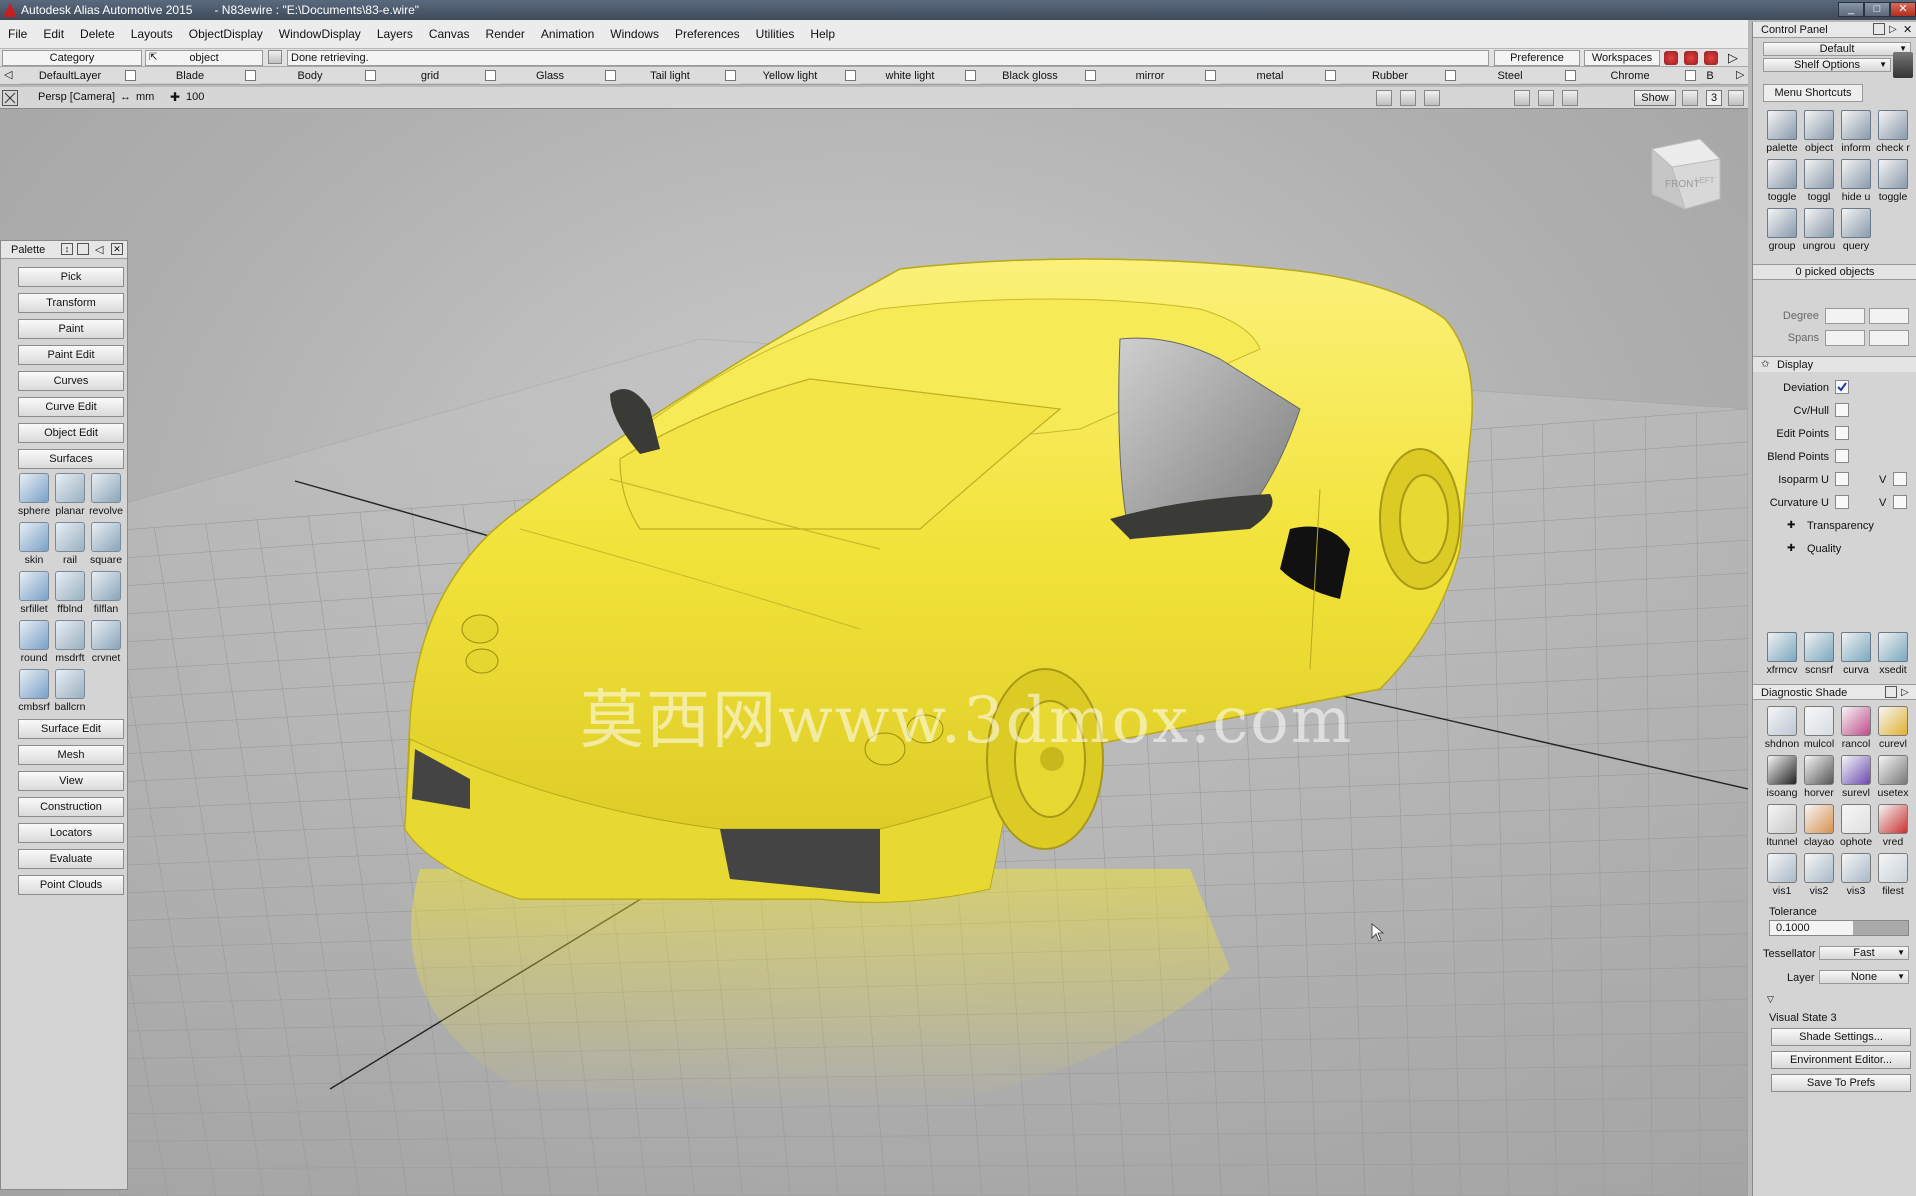  I want to click on diag-vred-icon, so click(1893, 819).